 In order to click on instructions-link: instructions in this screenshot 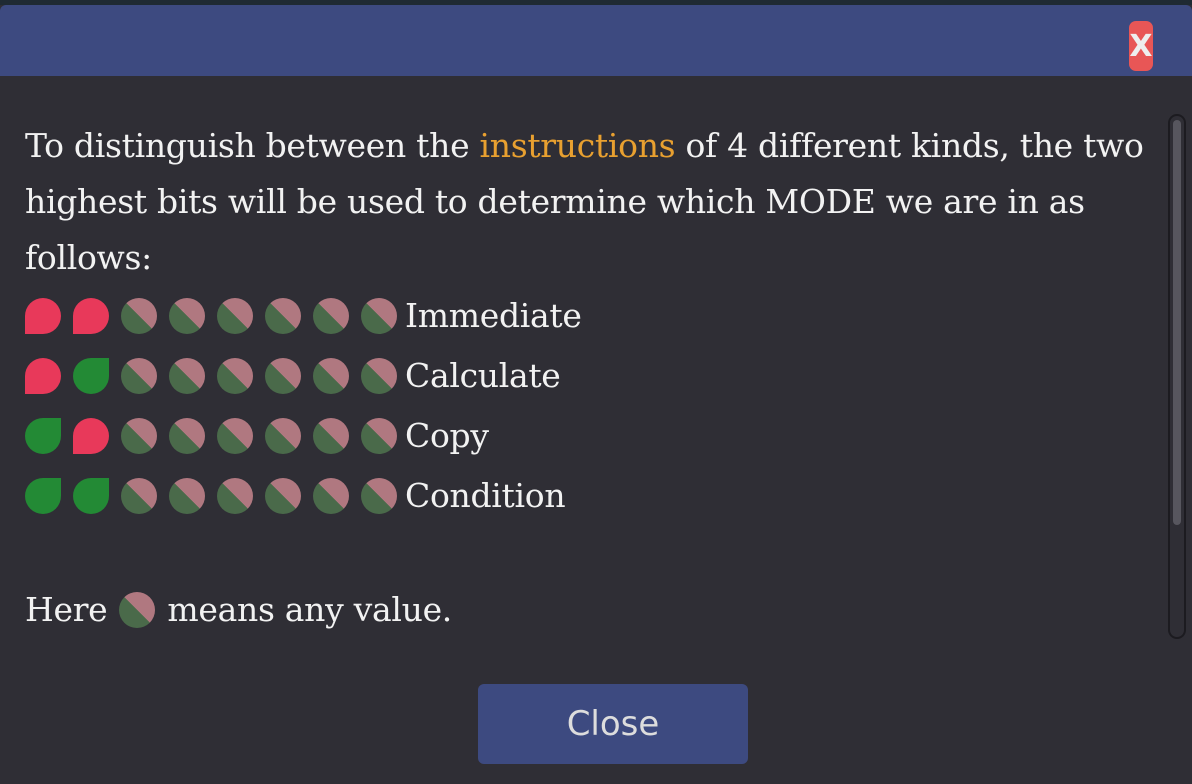, I will do `click(578, 145)`.